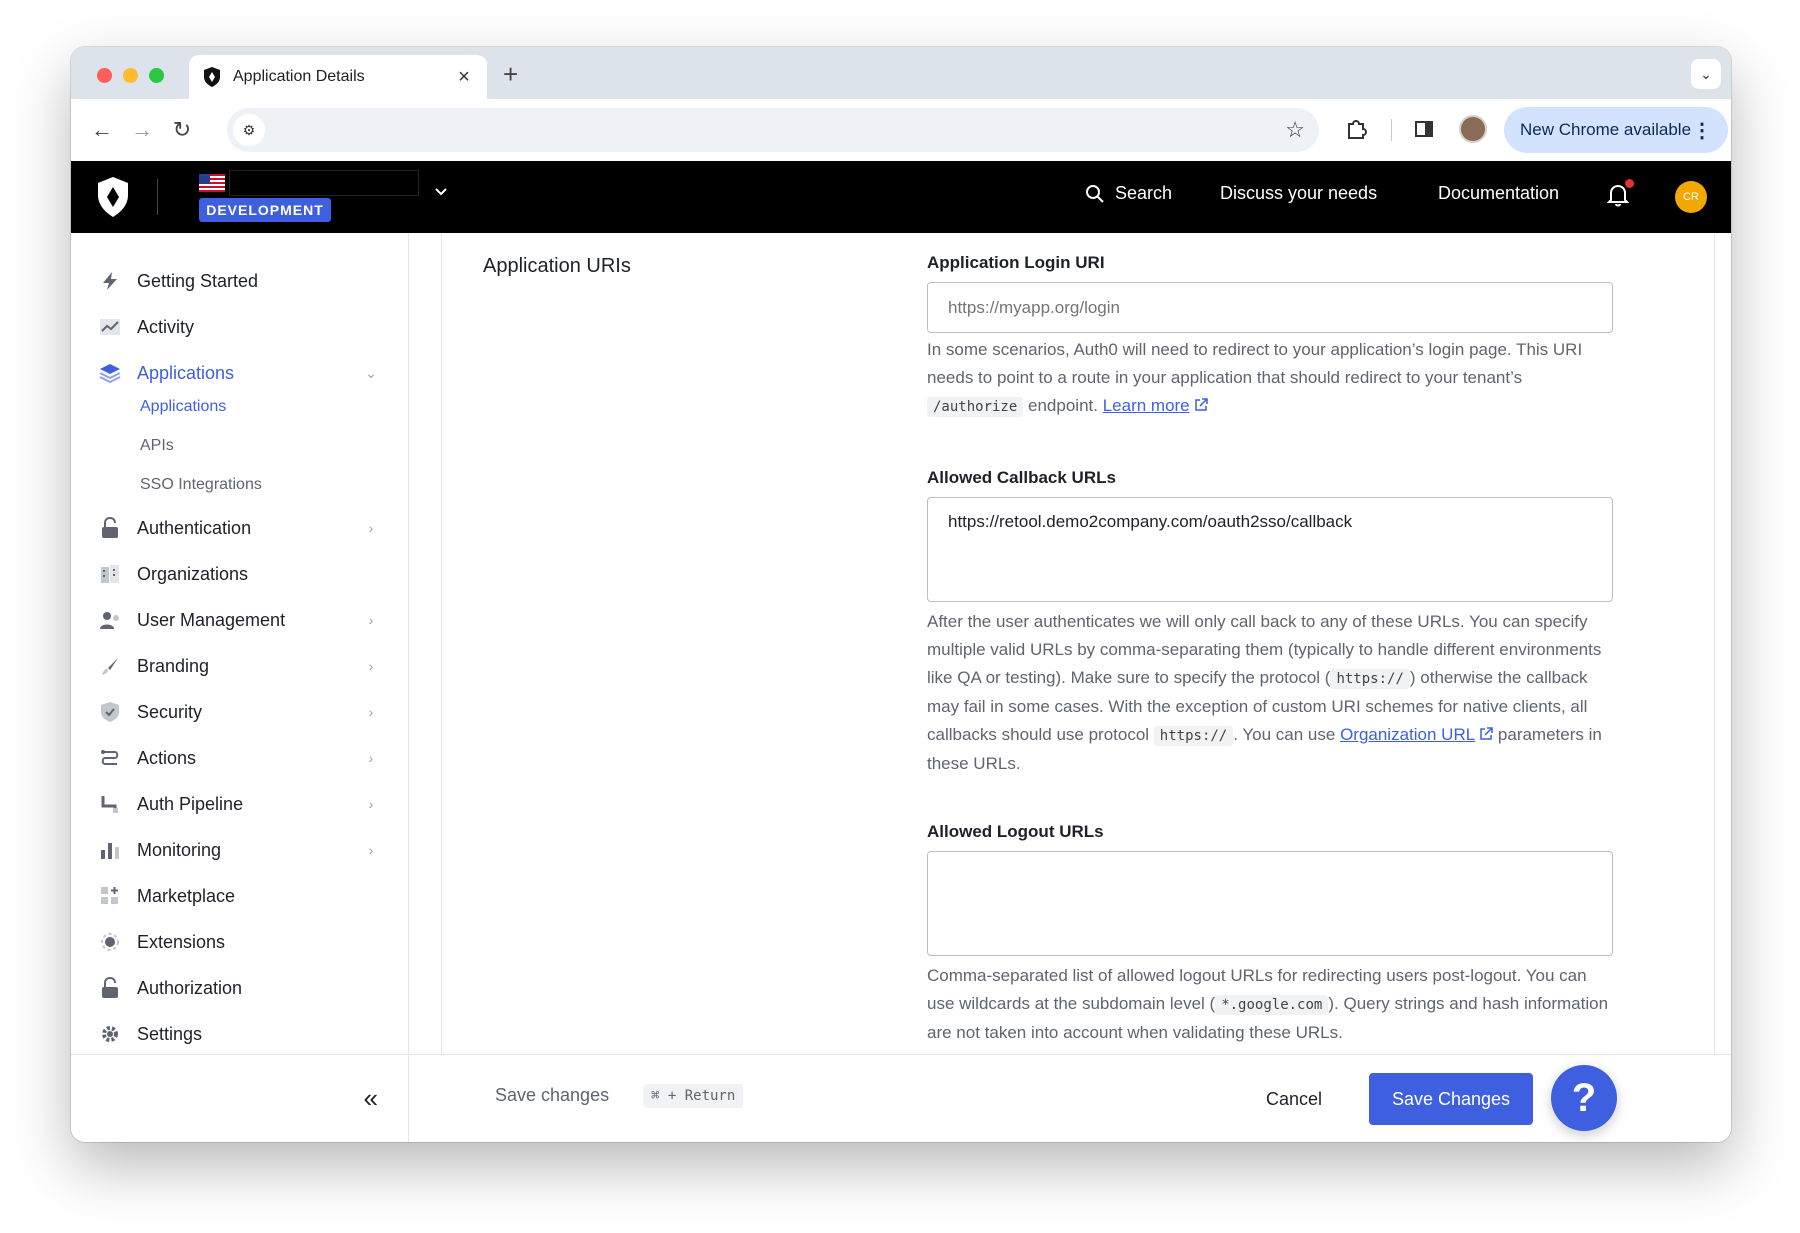 The width and height of the screenshot is (1800, 1233). What do you see at coordinates (1498, 193) in the screenshot?
I see `documentation-link: Documentation` at bounding box center [1498, 193].